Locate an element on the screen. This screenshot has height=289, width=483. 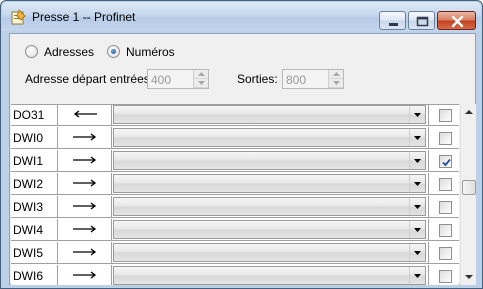
table-row: DWI3 is located at coordinates (235, 207).